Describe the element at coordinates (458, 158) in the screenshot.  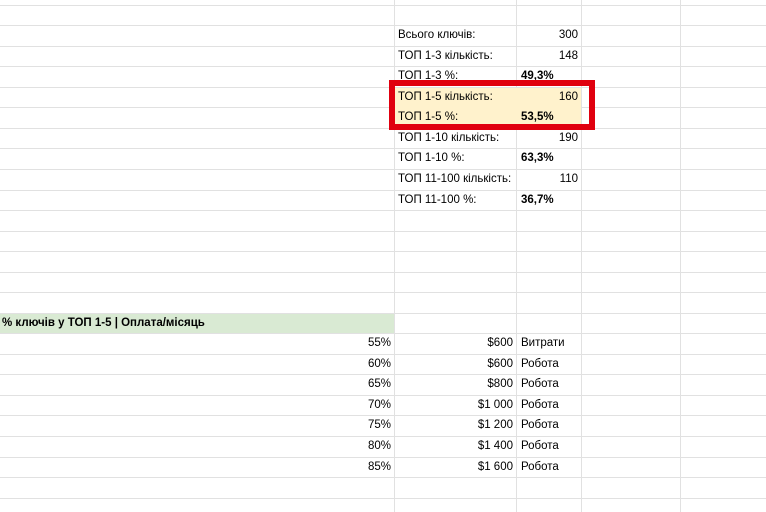
I see `summary-label: ТОП 1-10 %:` at that location.